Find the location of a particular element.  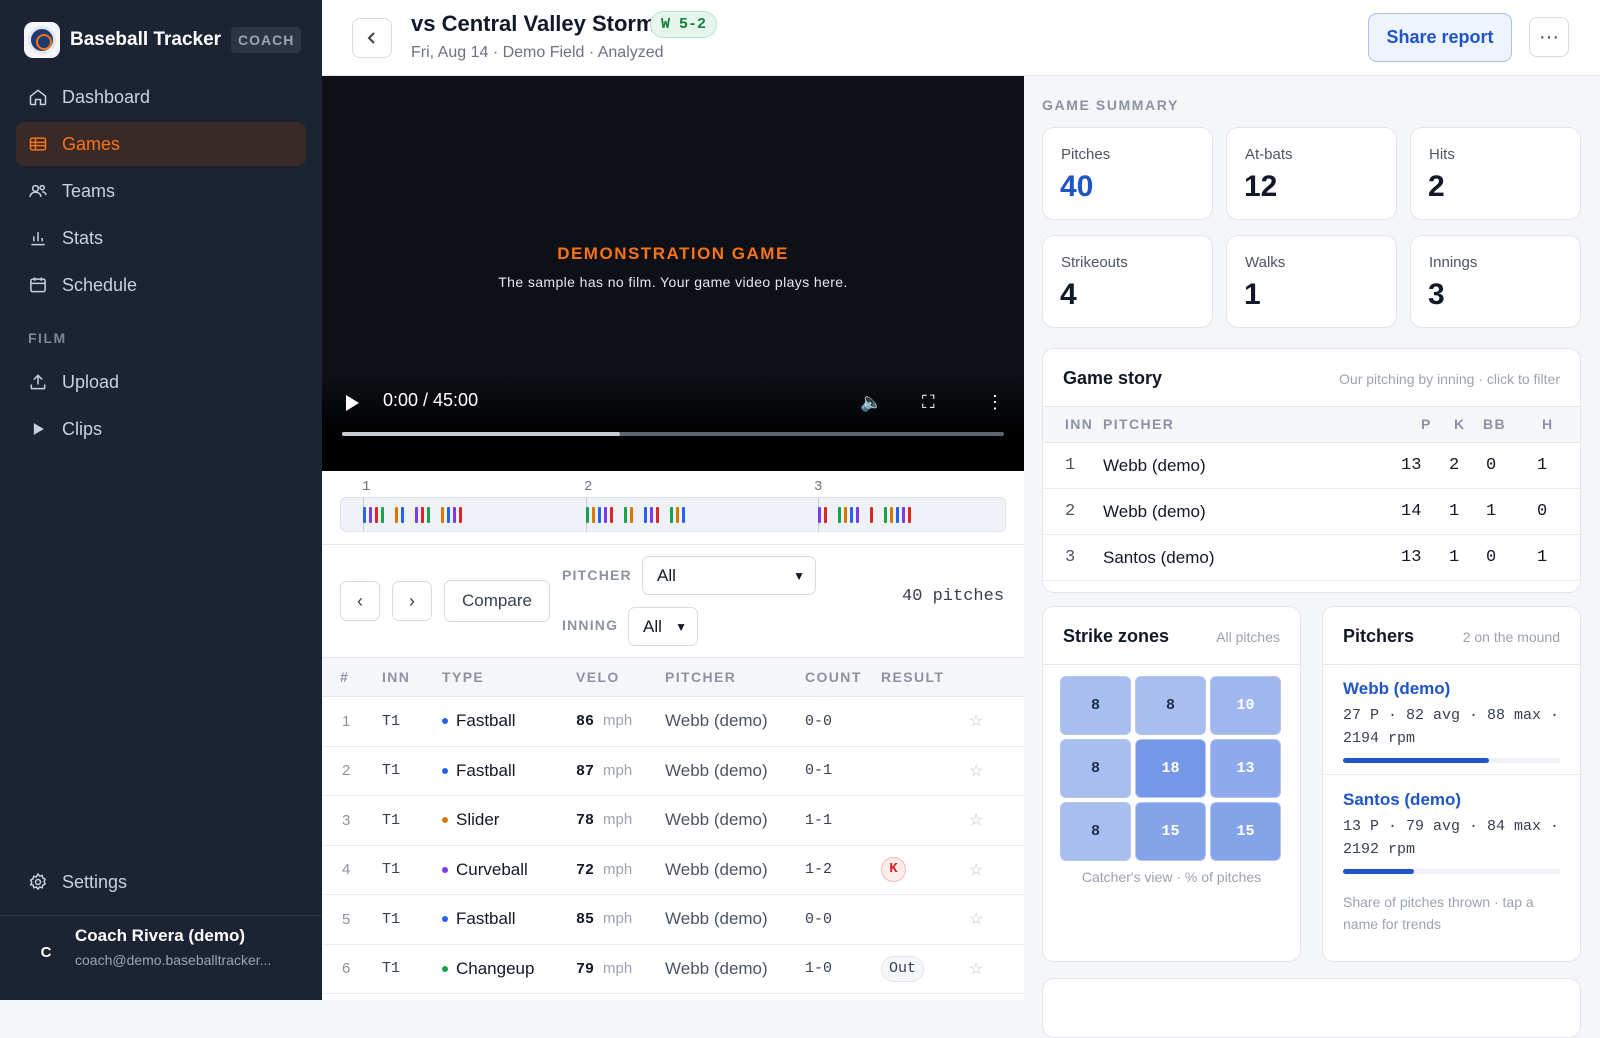

strike-zone-grid: 8 8 10 8 18 13 8 15 15 is located at coordinates (1170, 768).